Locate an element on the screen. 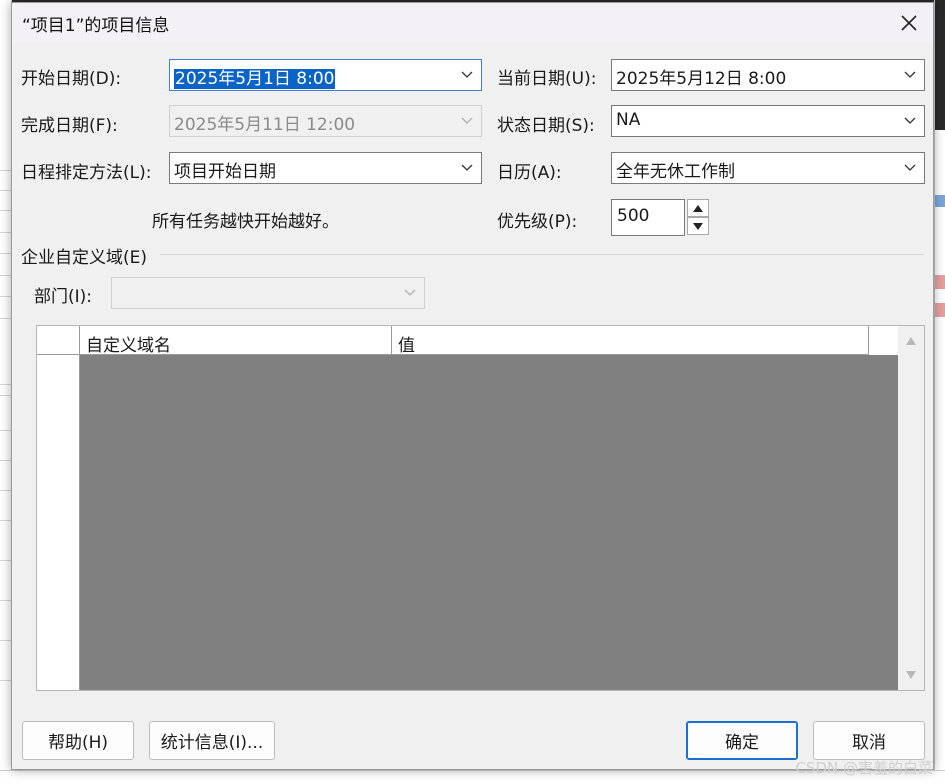 The height and width of the screenshot is (784, 945). priority-decrement-button is located at coordinates (698, 226).